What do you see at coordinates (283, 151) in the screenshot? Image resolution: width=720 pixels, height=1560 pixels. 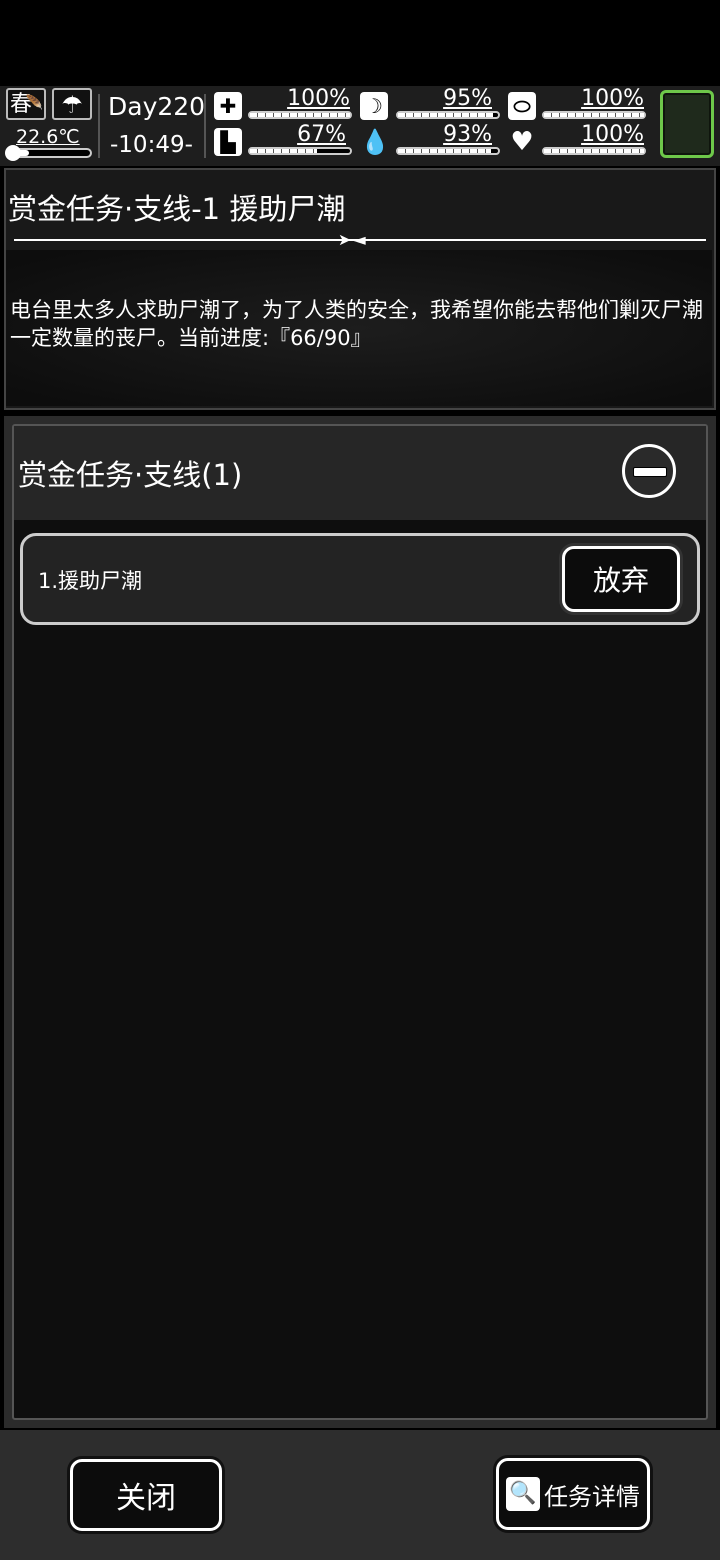 I see `stamina-fill` at bounding box center [283, 151].